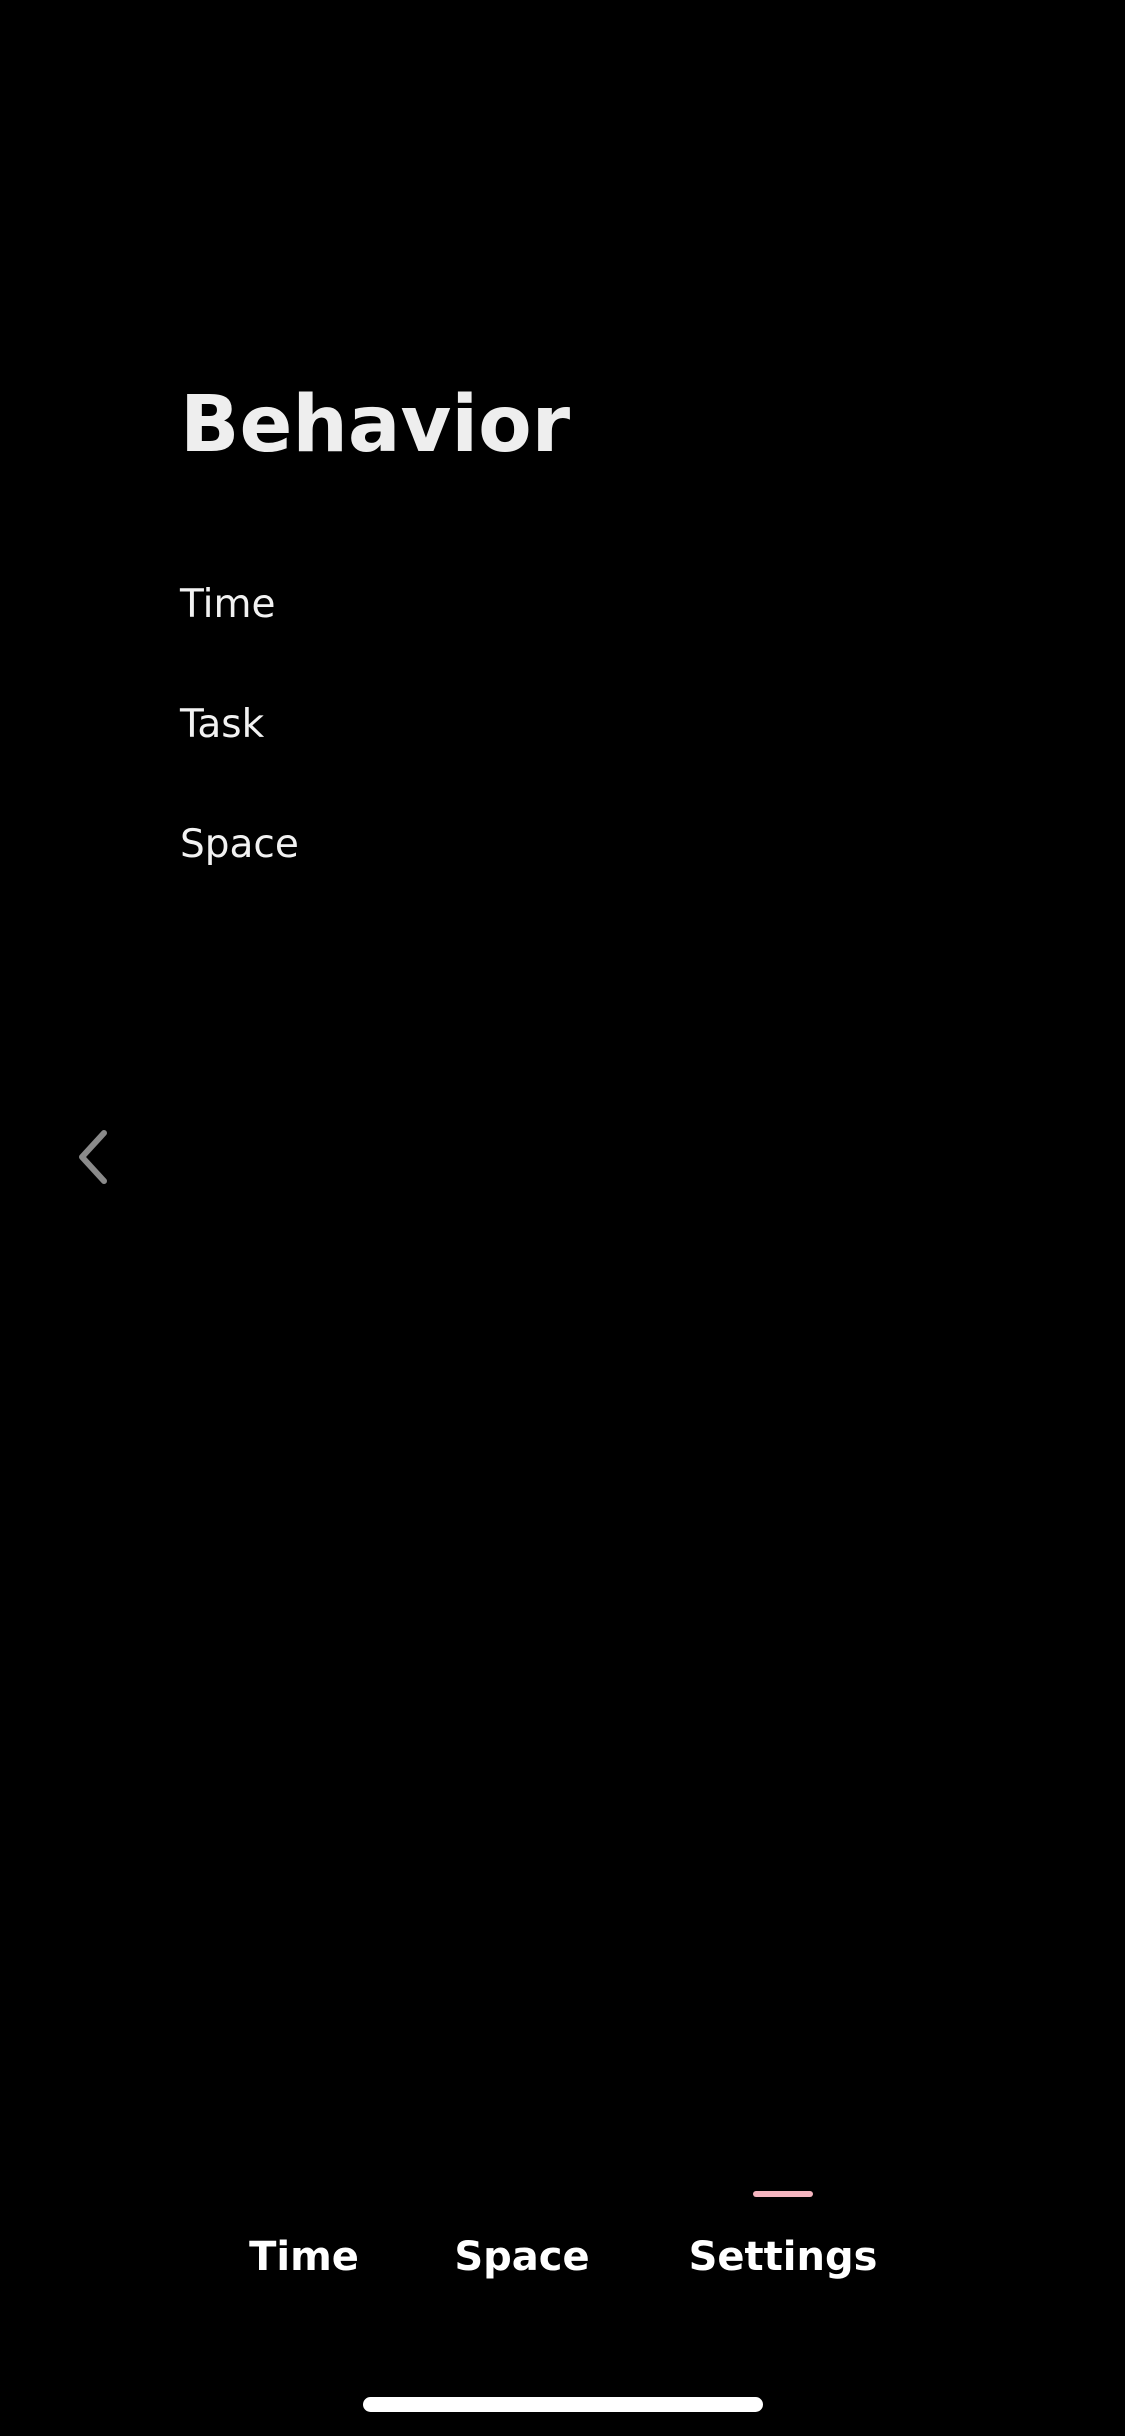 The width and height of the screenshot is (1125, 2436). I want to click on tab-space: Space, so click(522, 2240).